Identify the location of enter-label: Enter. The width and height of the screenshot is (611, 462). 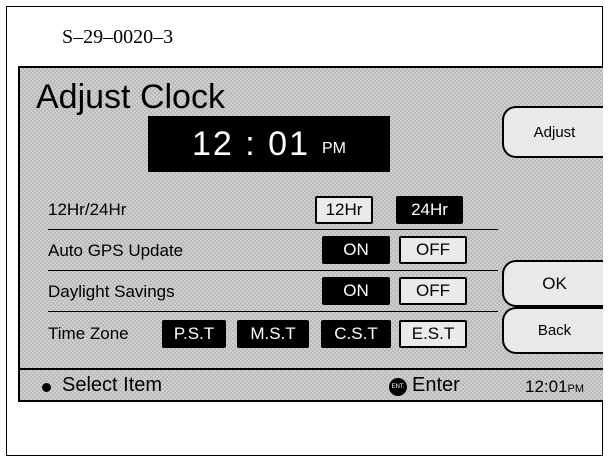
(436, 385).